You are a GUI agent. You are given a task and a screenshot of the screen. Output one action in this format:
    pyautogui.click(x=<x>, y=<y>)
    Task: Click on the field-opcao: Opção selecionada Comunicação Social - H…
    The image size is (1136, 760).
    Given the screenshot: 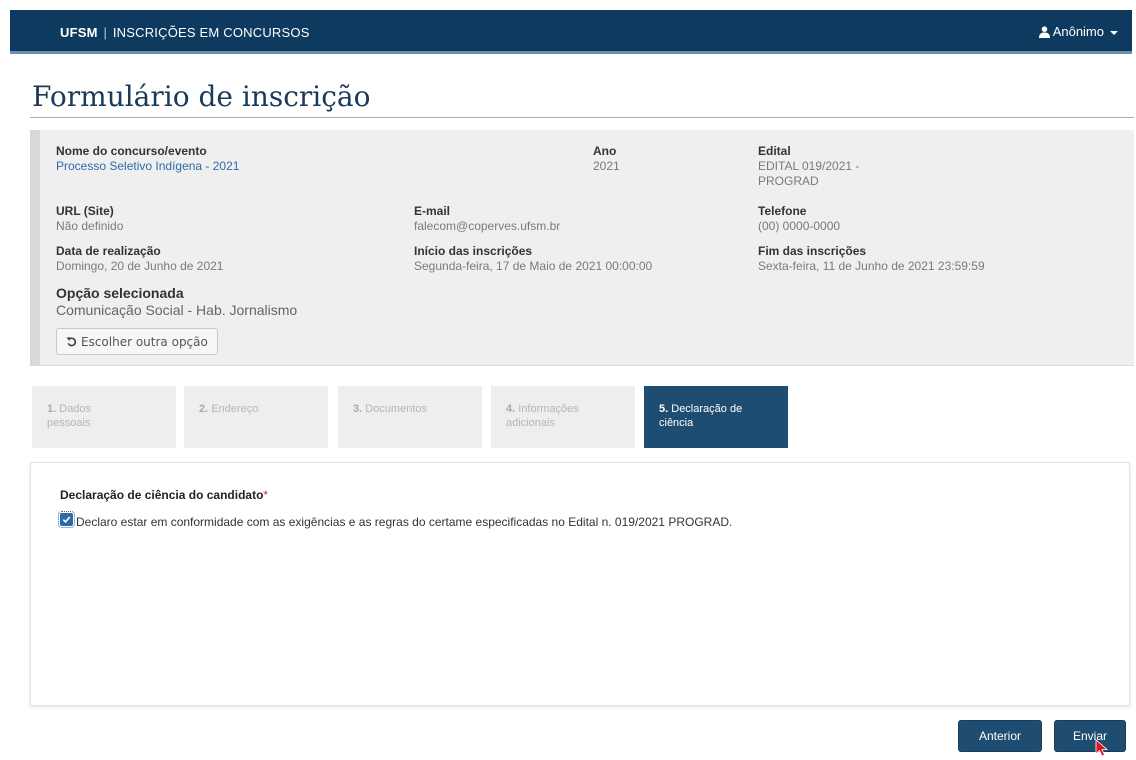 What is the action you would take?
    pyautogui.click(x=176, y=303)
    